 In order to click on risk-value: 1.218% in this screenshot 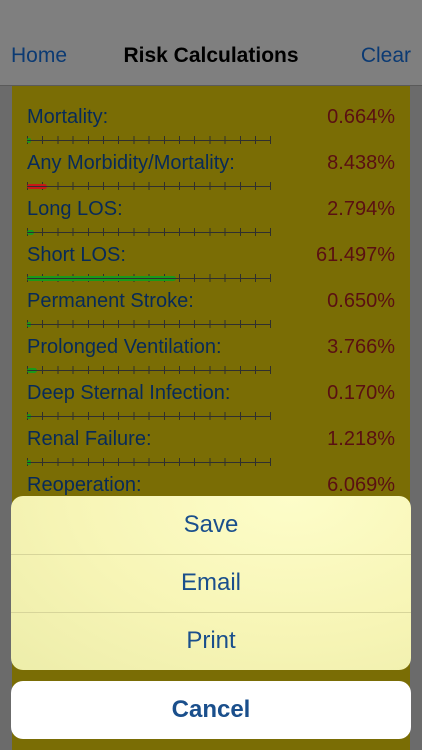, I will do `click(361, 439)`.